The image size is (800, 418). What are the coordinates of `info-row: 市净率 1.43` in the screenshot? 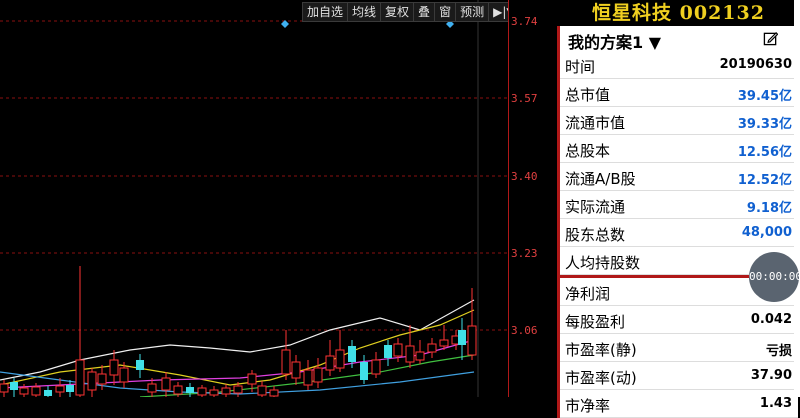 It's located at (679, 404).